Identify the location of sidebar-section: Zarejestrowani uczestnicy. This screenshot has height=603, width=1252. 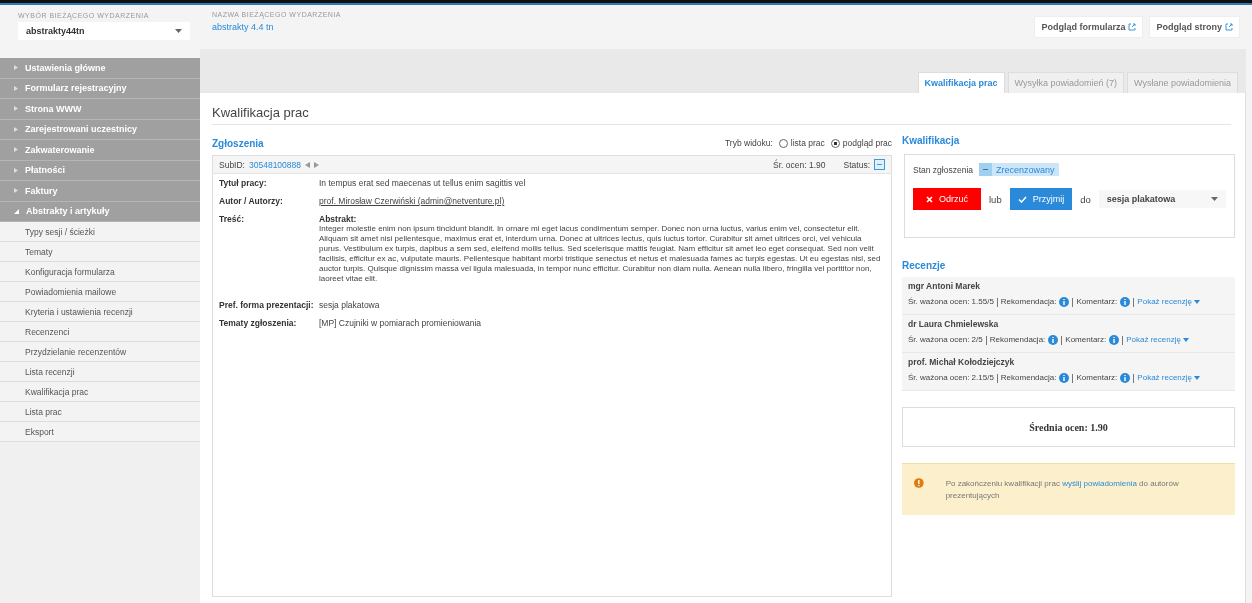
(100, 129).